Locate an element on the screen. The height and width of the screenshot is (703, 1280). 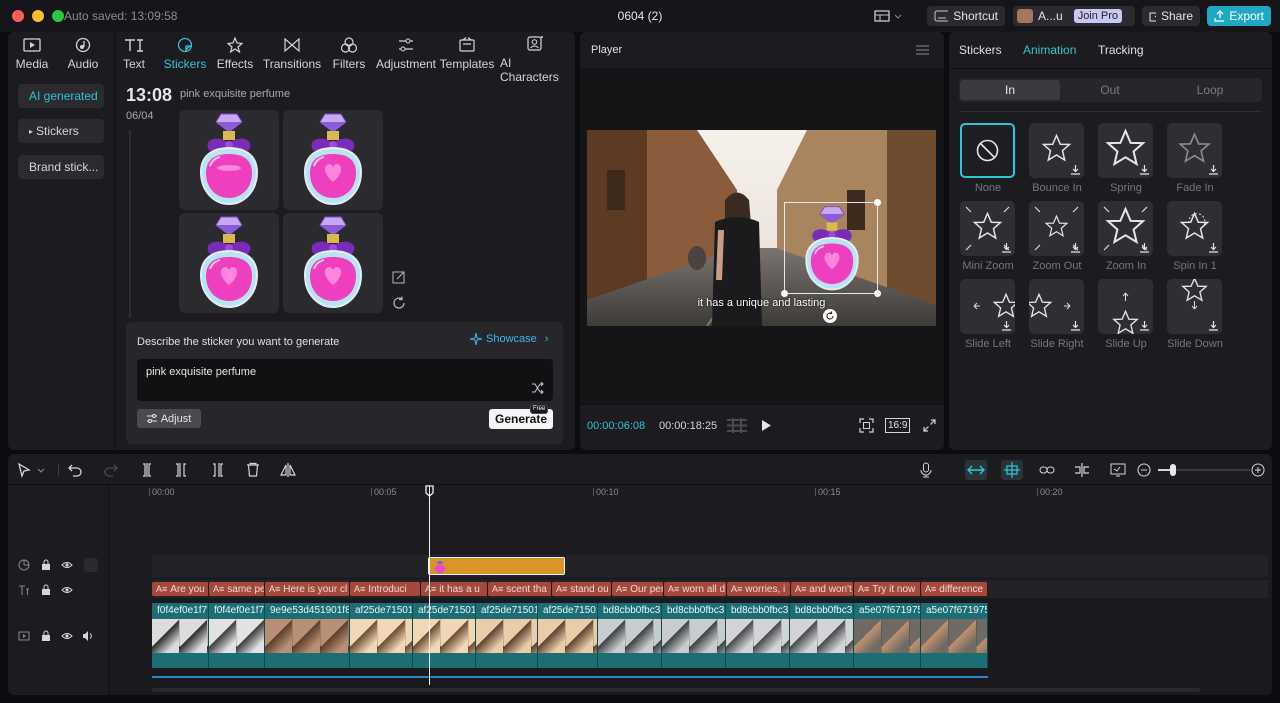
text-clip: A≡ worn all d is located at coordinates (695, 589).